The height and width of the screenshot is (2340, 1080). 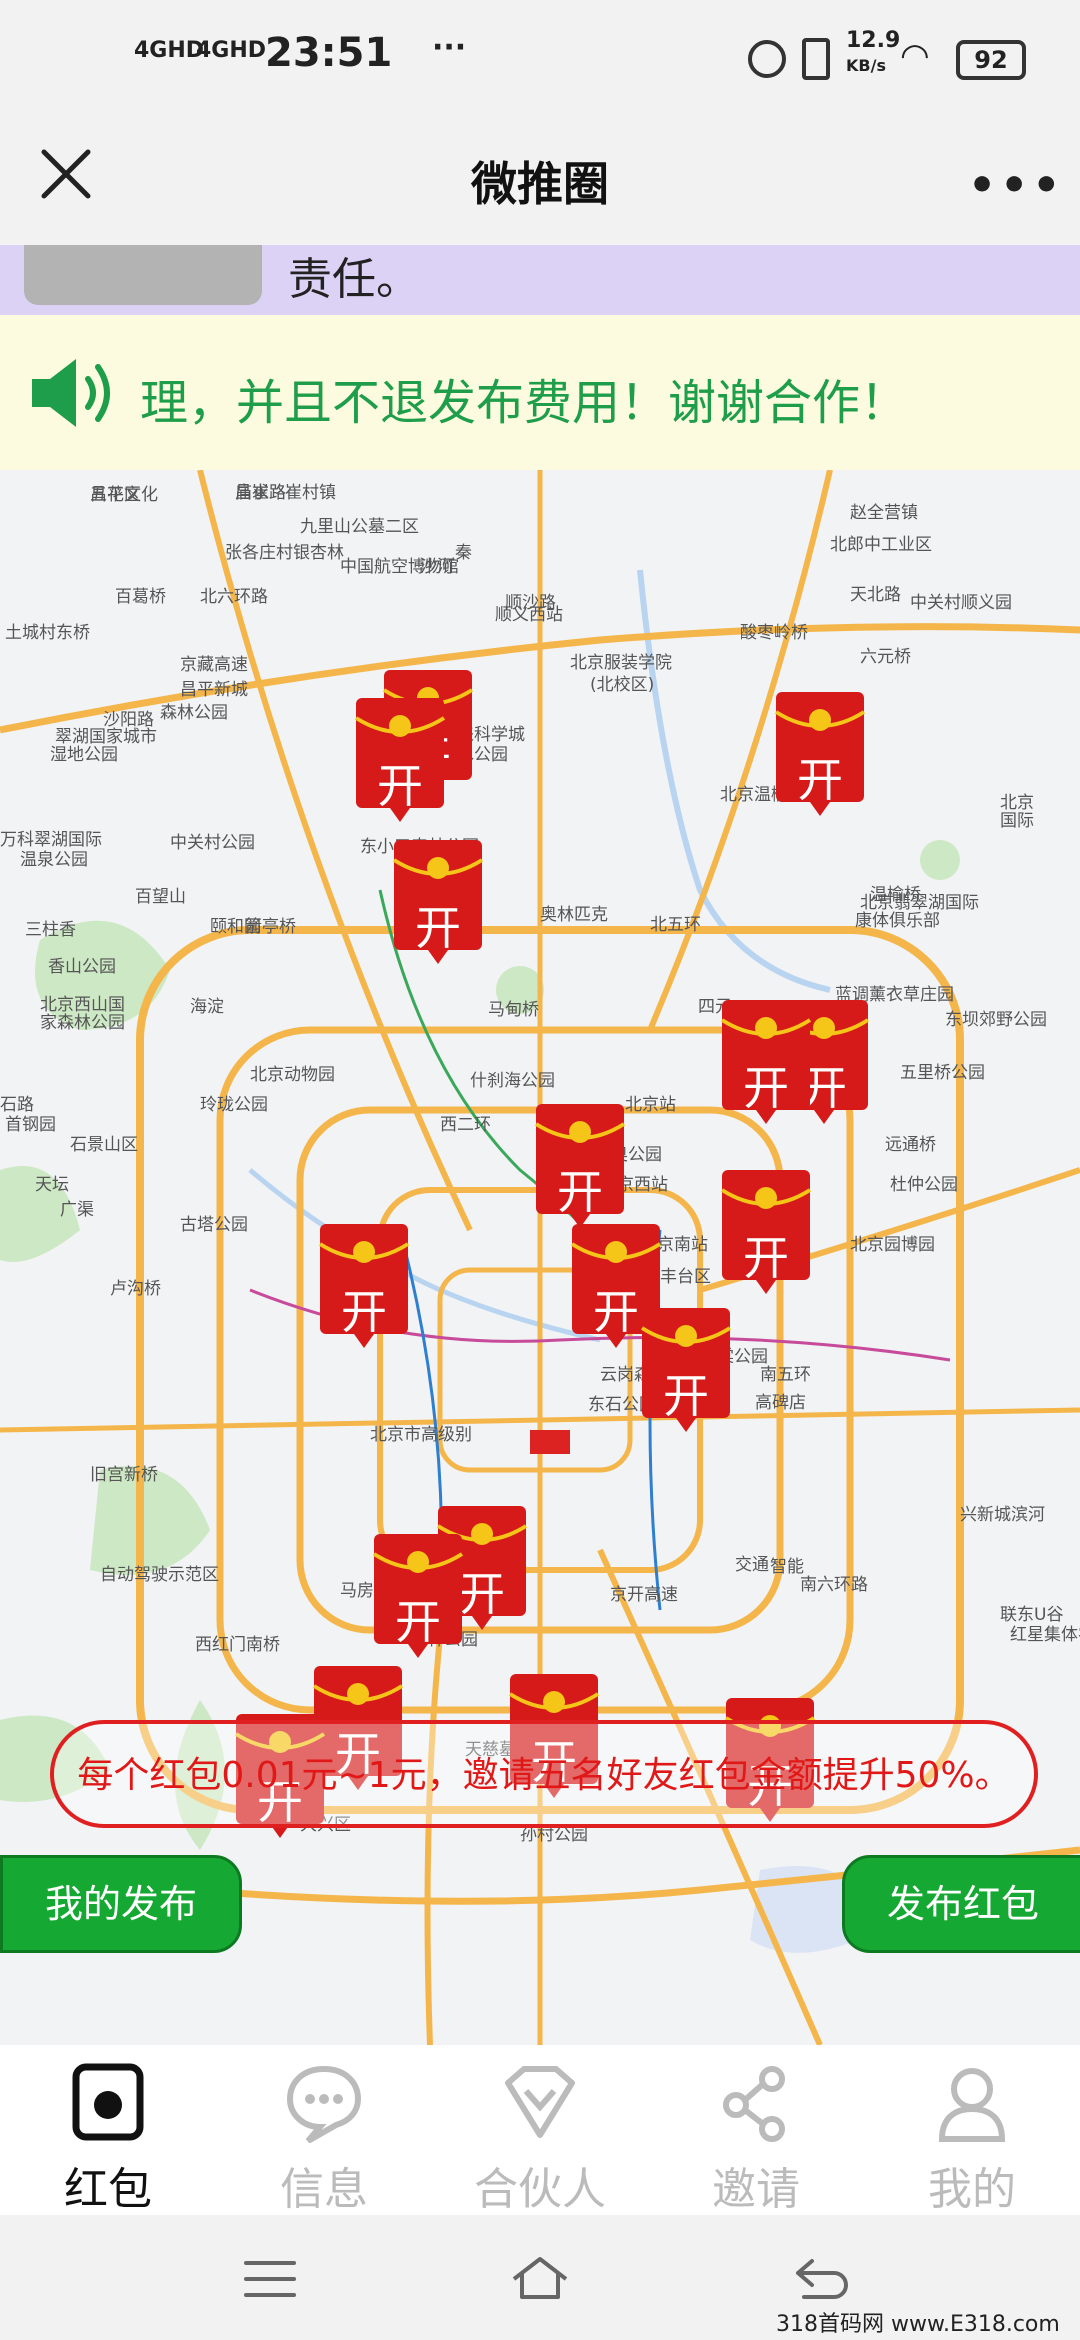 What do you see at coordinates (437, 567) in the screenshot?
I see `map-place-label: 沙河` at bounding box center [437, 567].